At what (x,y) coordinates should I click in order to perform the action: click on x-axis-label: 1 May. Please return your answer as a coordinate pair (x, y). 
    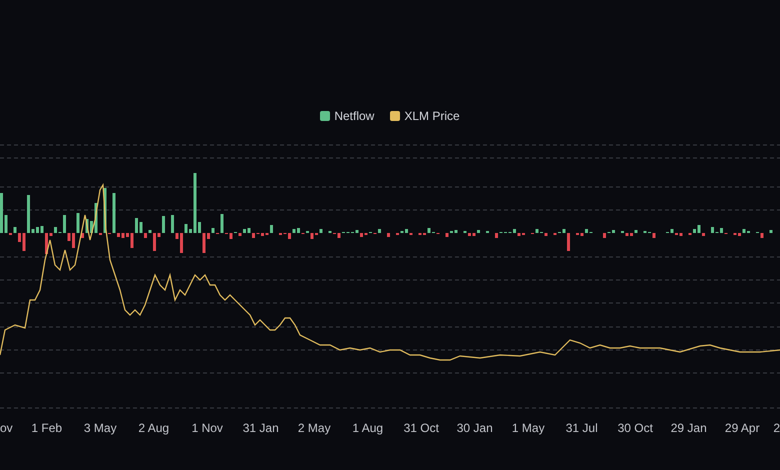
    Looking at the image, I should click on (528, 428).